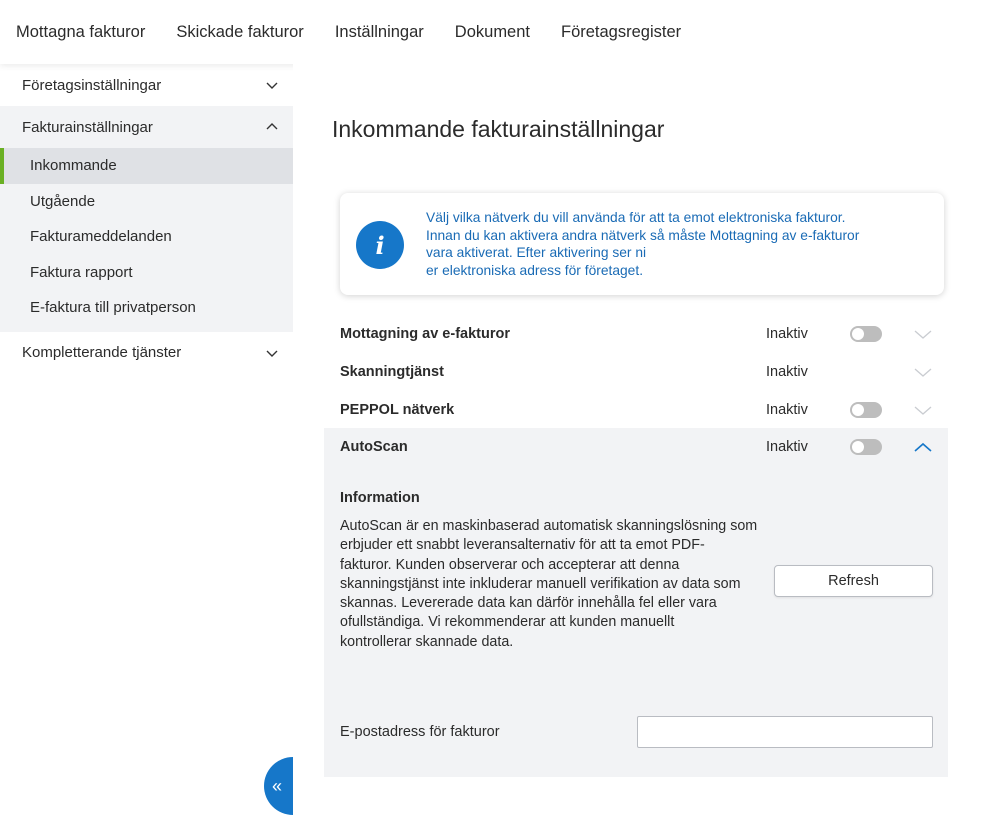 The width and height of the screenshot is (999, 832). Describe the element at coordinates (80, 32) in the screenshot. I see `nav-mottagna-fakturor: Mottagna fakturor` at that location.